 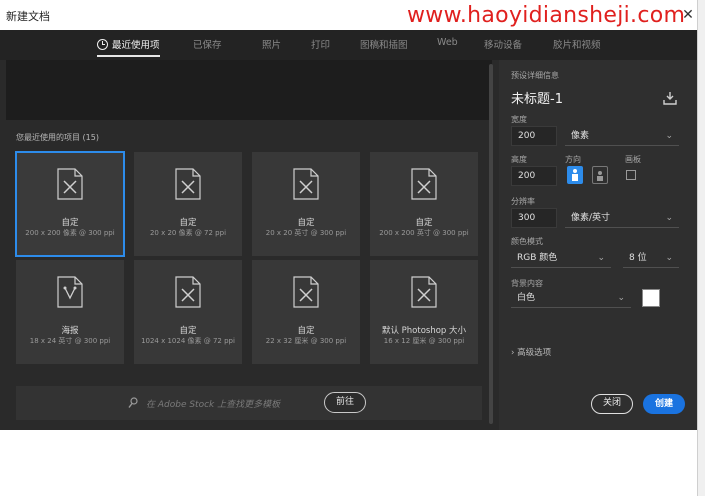 What do you see at coordinates (519, 159) in the screenshot?
I see `height-label: 高度` at bounding box center [519, 159].